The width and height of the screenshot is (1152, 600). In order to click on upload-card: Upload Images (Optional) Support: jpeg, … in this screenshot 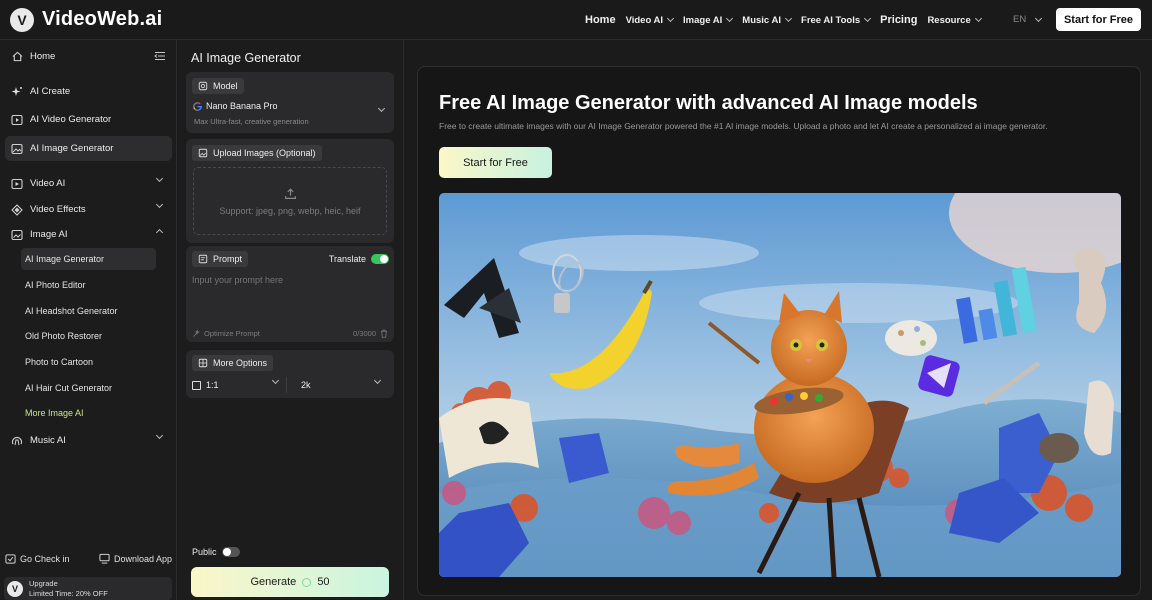, I will do `click(290, 191)`.